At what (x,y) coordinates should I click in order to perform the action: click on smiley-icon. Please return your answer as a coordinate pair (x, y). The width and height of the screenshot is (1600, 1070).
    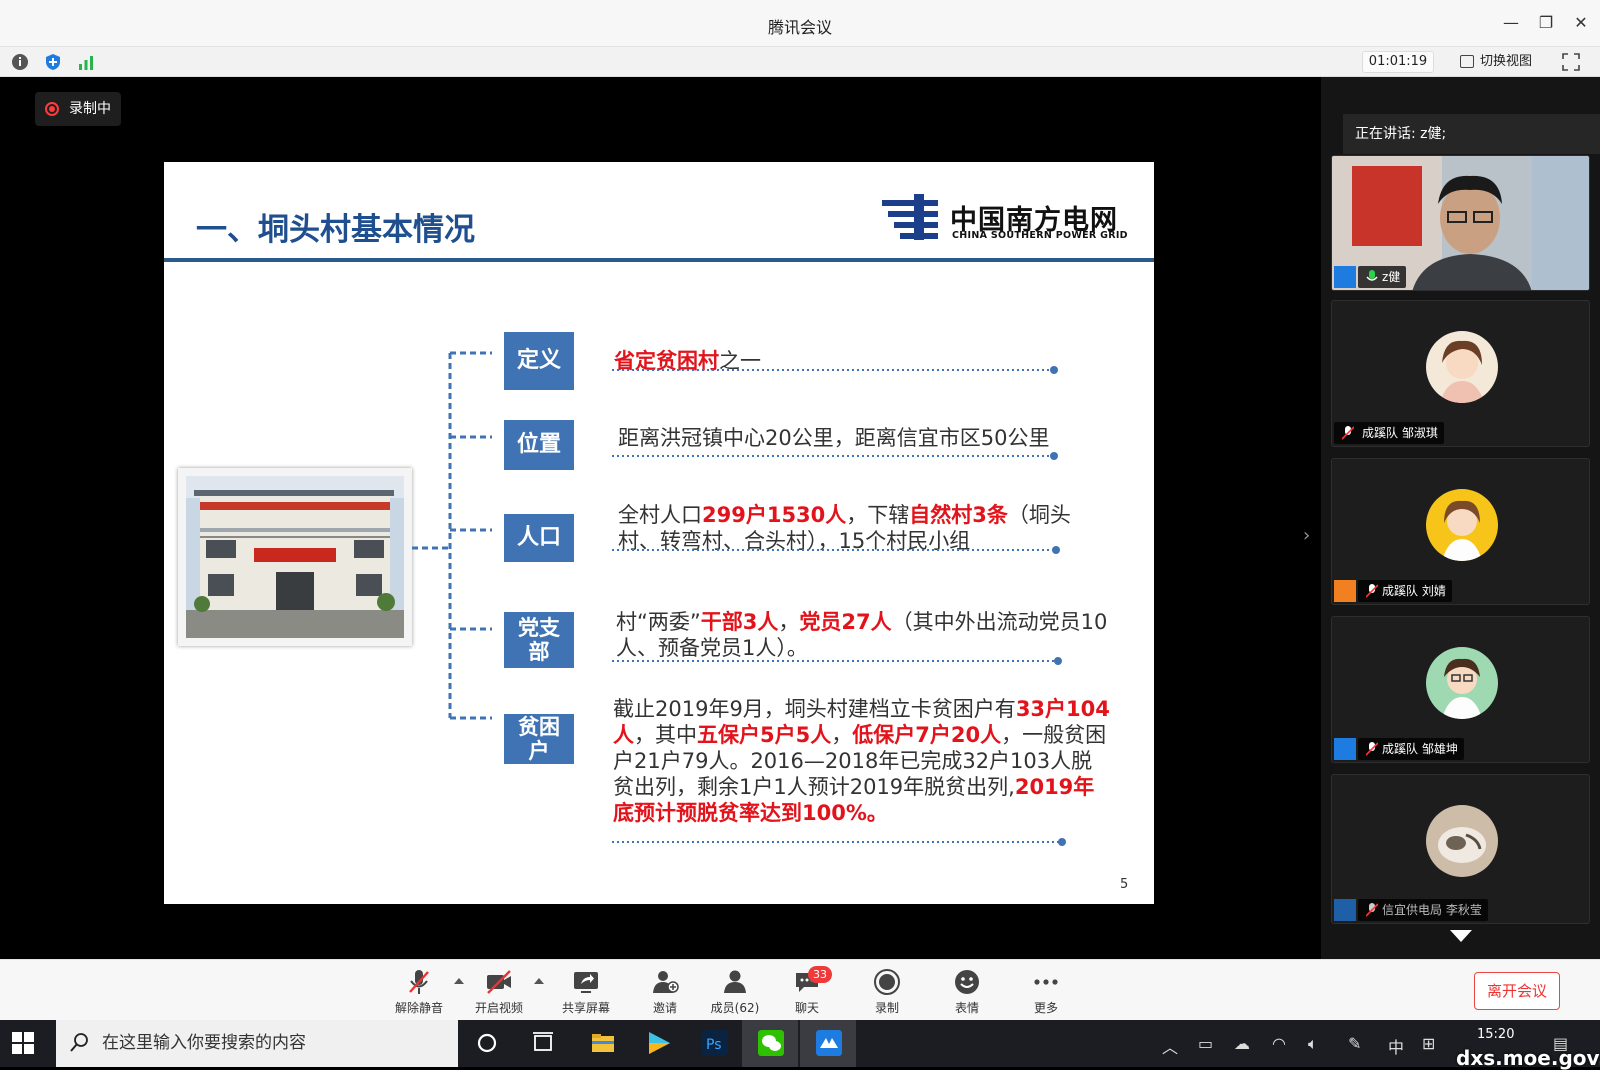
    Looking at the image, I should click on (967, 982).